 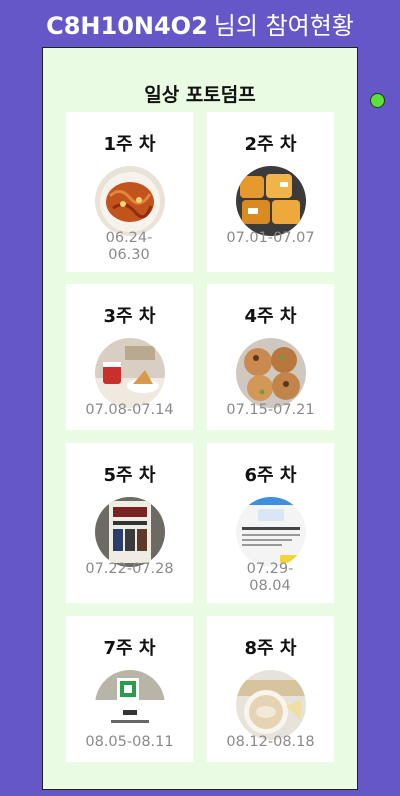 What do you see at coordinates (129, 475) in the screenshot?
I see `week-label: 5주 차` at bounding box center [129, 475].